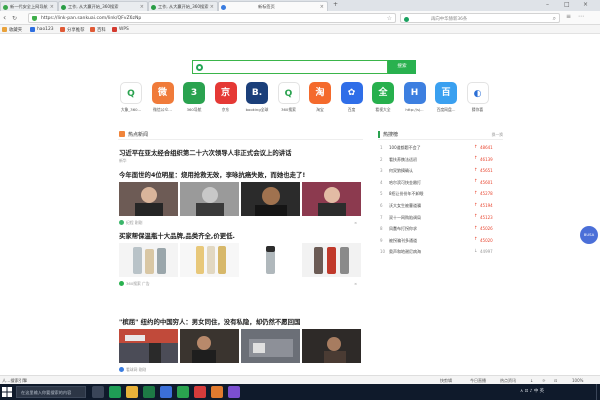 The height and width of the screenshot is (400, 600). Describe the element at coordinates (446, 381) in the screenshot. I see `status-item: 快剪辑` at that location.